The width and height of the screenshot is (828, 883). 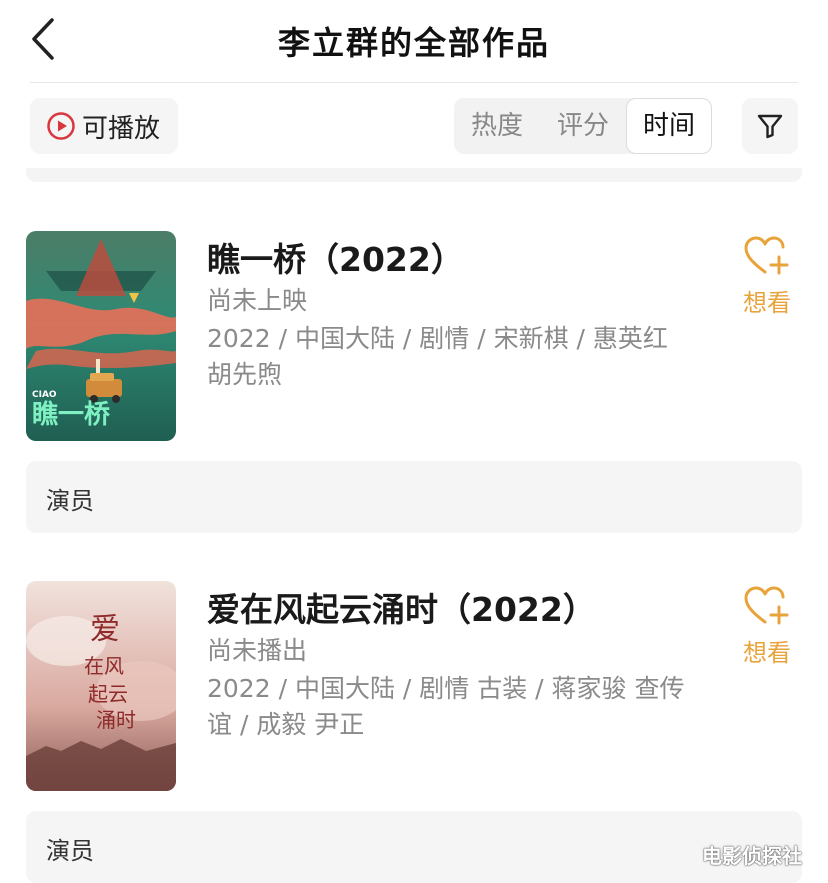 I want to click on movie-title: 爱在风起云涌时（2022）, so click(x=401, y=607).